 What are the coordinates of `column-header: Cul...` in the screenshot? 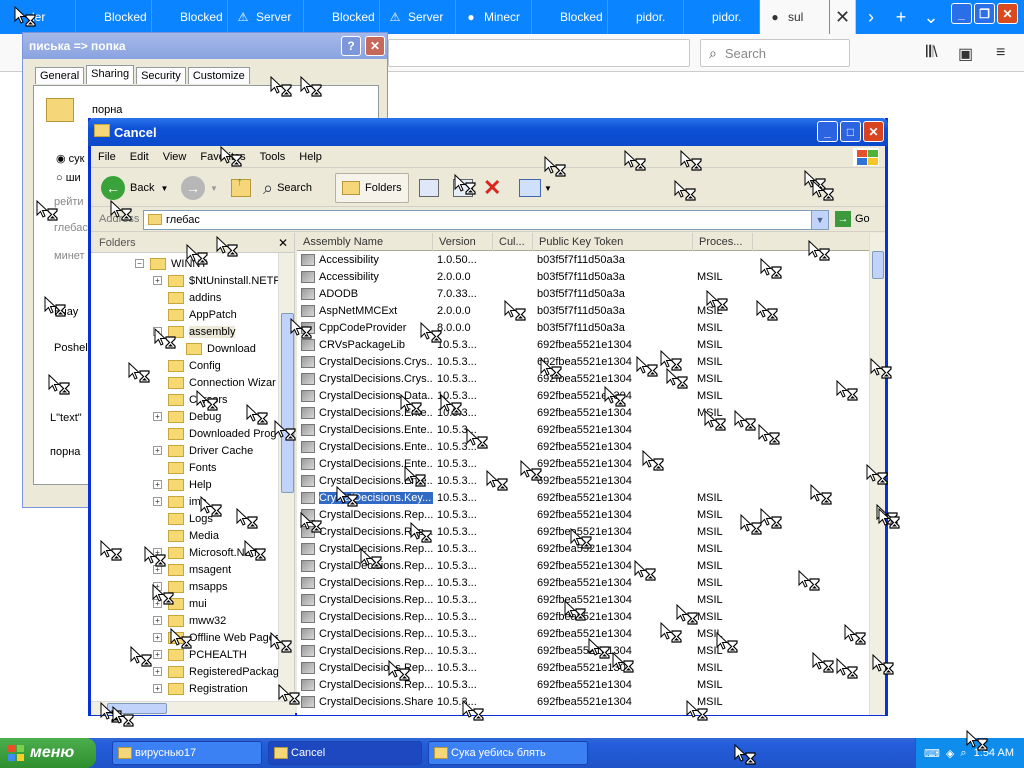 It's located at (513, 242).